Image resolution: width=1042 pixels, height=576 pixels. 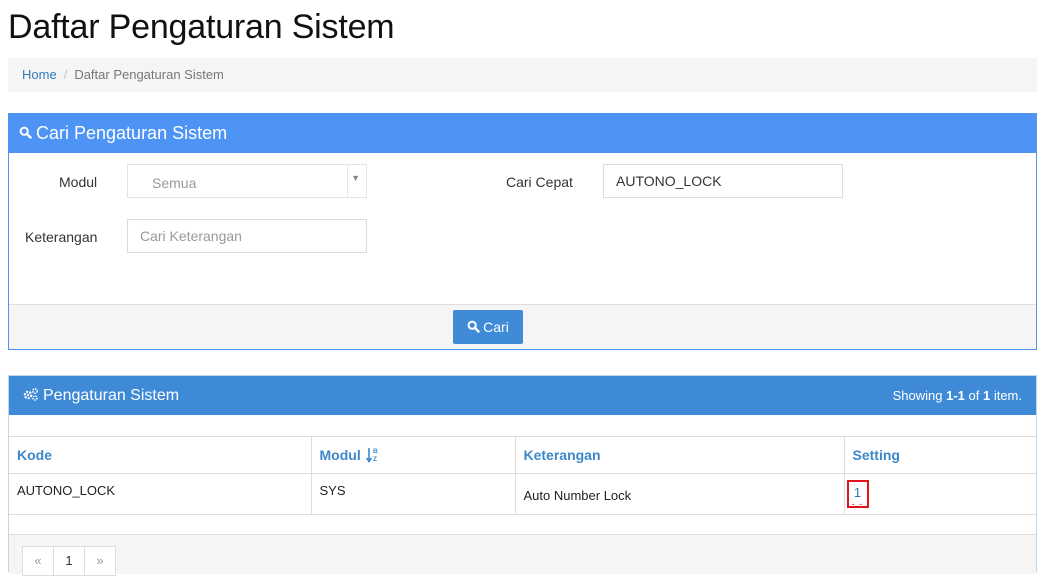 I want to click on column-header-setting: Setting, so click(x=939, y=455).